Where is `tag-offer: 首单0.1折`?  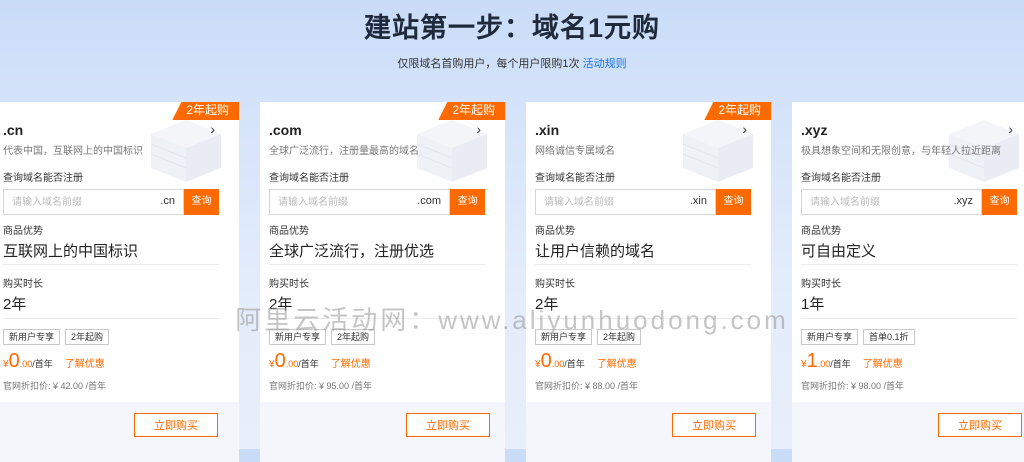
tag-offer: 首单0.1折 is located at coordinates (889, 337).